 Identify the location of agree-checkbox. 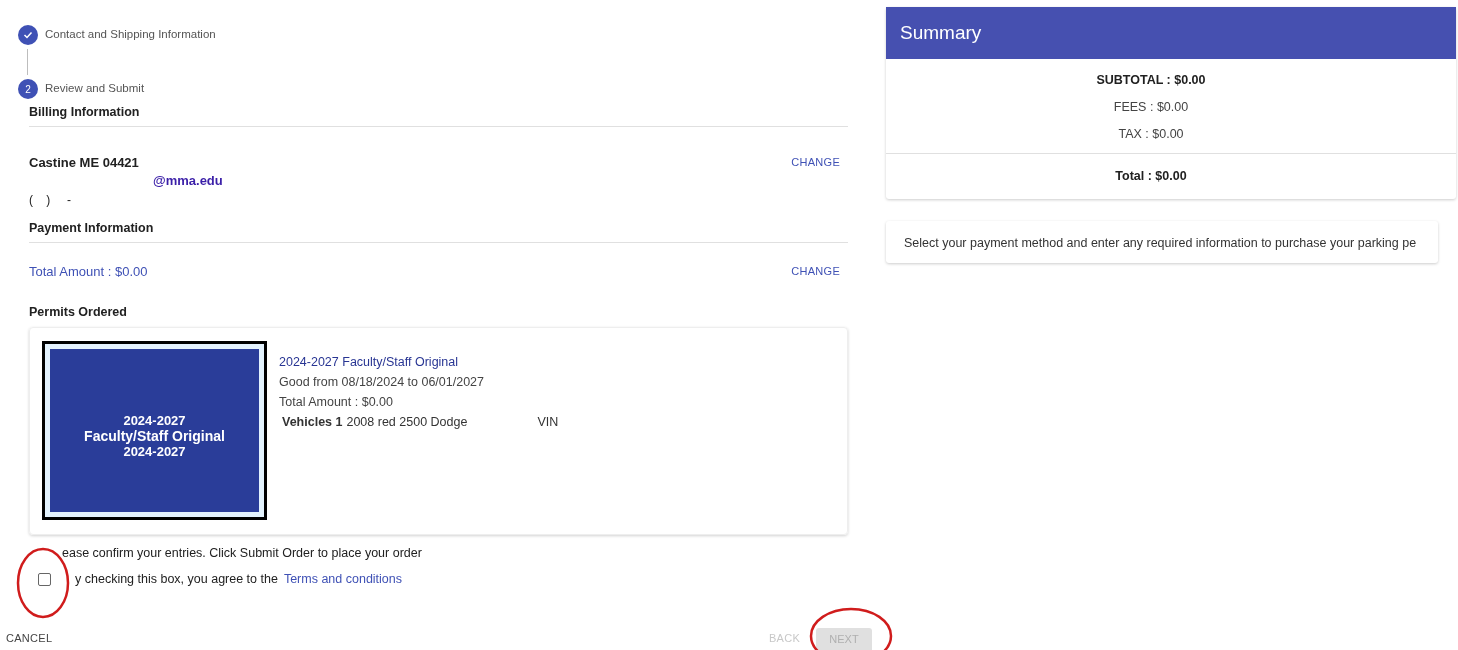
(44, 579).